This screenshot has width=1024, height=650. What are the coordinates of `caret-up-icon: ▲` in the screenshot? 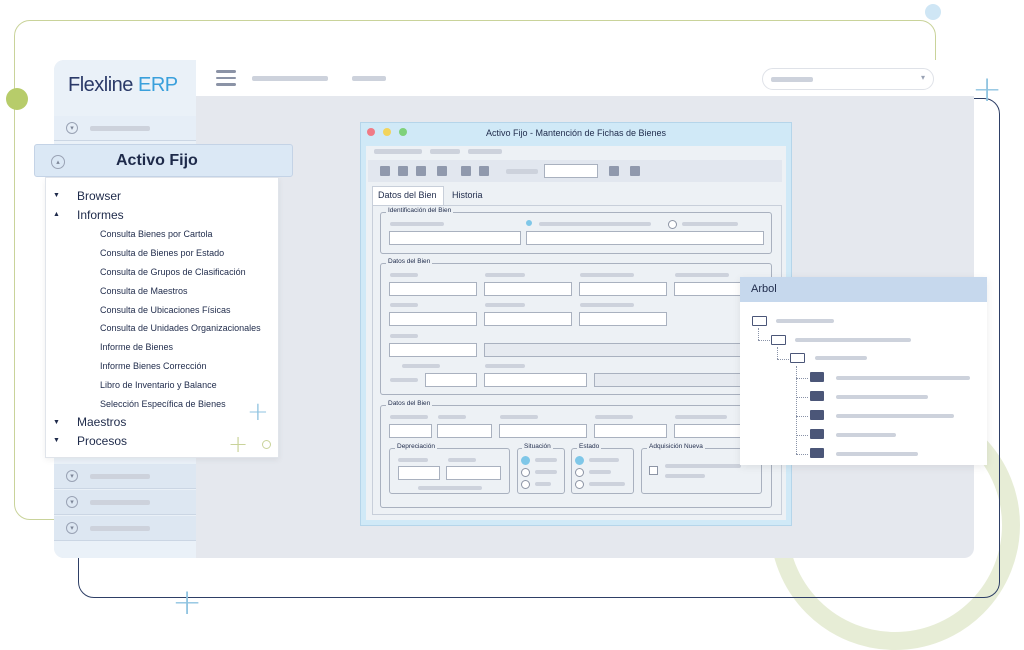 It's located at (56, 214).